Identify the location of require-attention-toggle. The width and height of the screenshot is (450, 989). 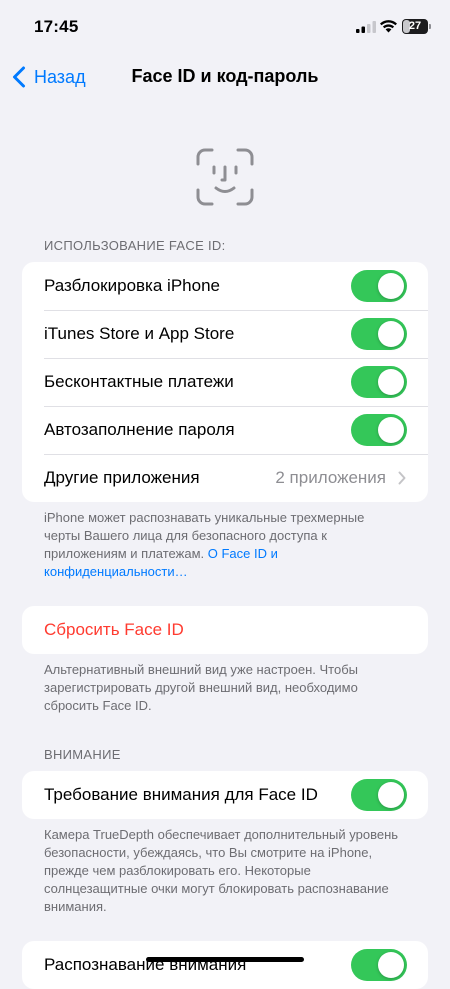
(379, 795).